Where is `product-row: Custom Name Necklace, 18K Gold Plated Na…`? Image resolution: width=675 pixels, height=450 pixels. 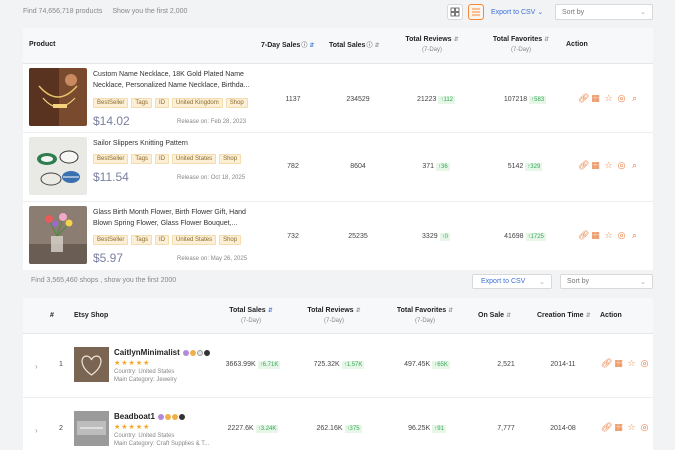
product-row: Custom Name Necklace, 18K Gold Plated Na… is located at coordinates (338, 98).